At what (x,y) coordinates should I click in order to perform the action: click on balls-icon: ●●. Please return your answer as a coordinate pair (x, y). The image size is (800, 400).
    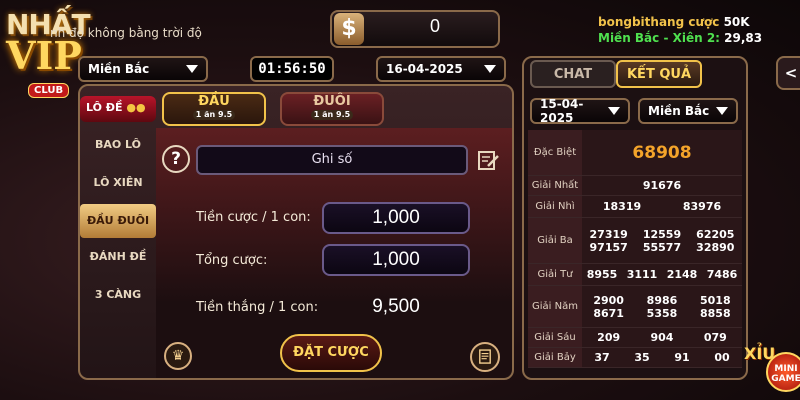
    Looking at the image, I should click on (136, 107).